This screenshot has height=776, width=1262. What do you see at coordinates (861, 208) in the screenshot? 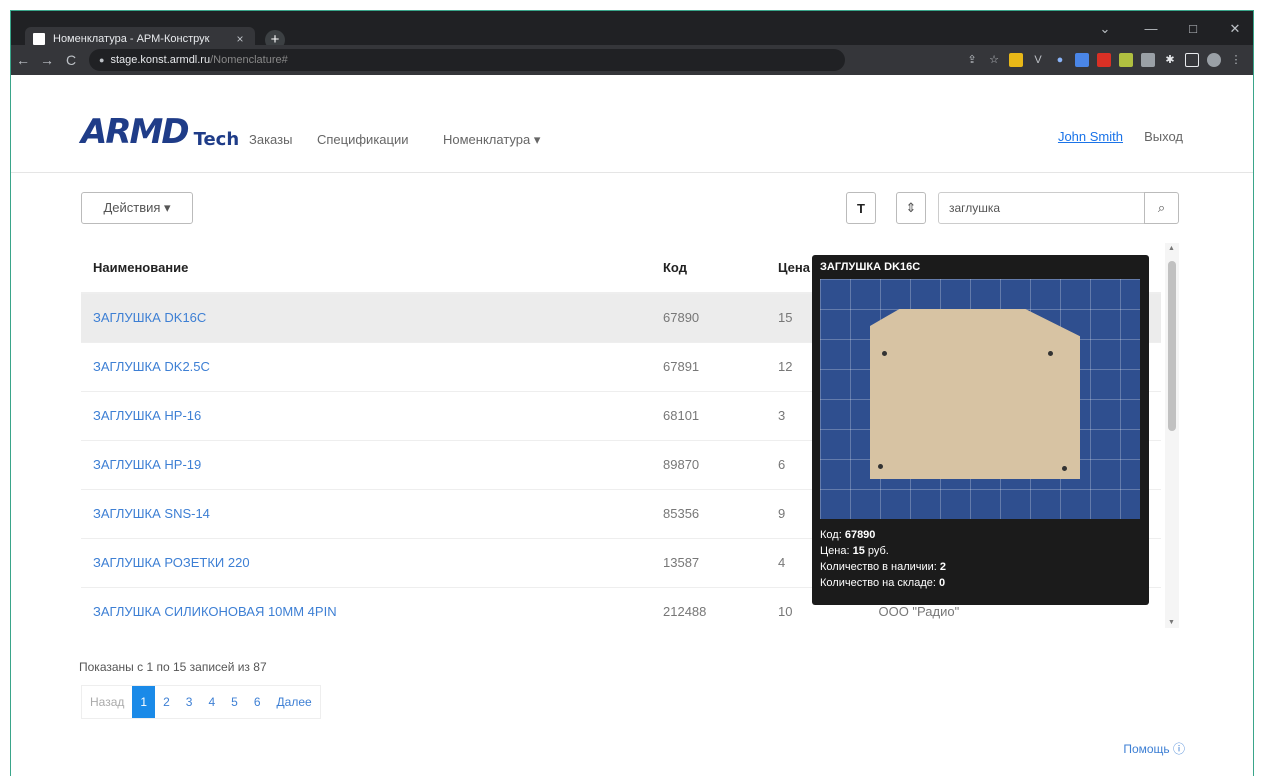
I see `filter-icon: T` at bounding box center [861, 208].